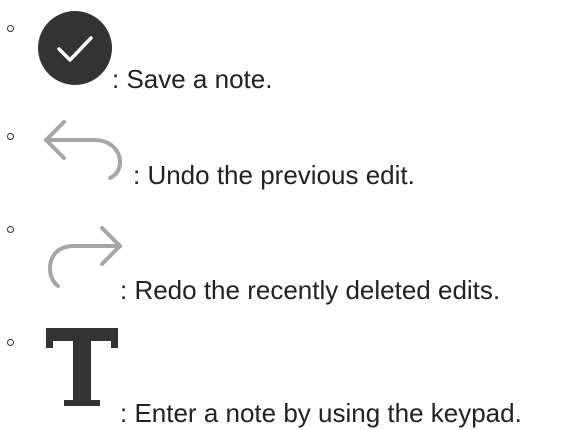 The width and height of the screenshot is (574, 430). Describe the element at coordinates (274, 175) in the screenshot. I see `undo-description: : Undo the previous edit.` at that location.